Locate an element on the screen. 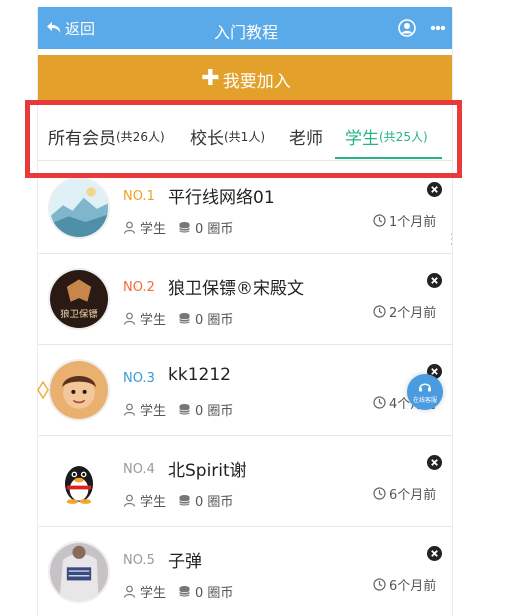  active-tab-indicator is located at coordinates (388, 158).